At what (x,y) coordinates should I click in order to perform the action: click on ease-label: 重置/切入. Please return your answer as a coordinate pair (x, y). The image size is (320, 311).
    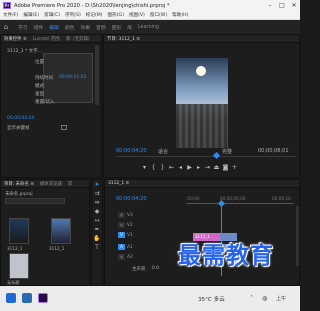
    Looking at the image, I should click on (45, 102).